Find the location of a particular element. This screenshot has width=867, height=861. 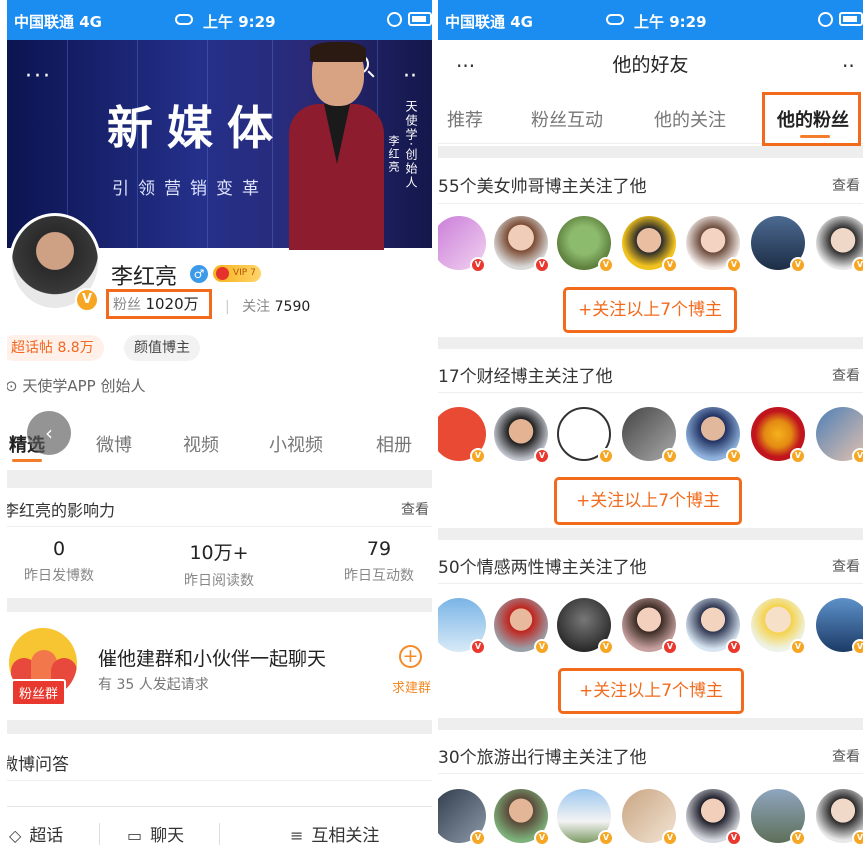

stat-label: 昨日互动数 is located at coordinates (379, 576).